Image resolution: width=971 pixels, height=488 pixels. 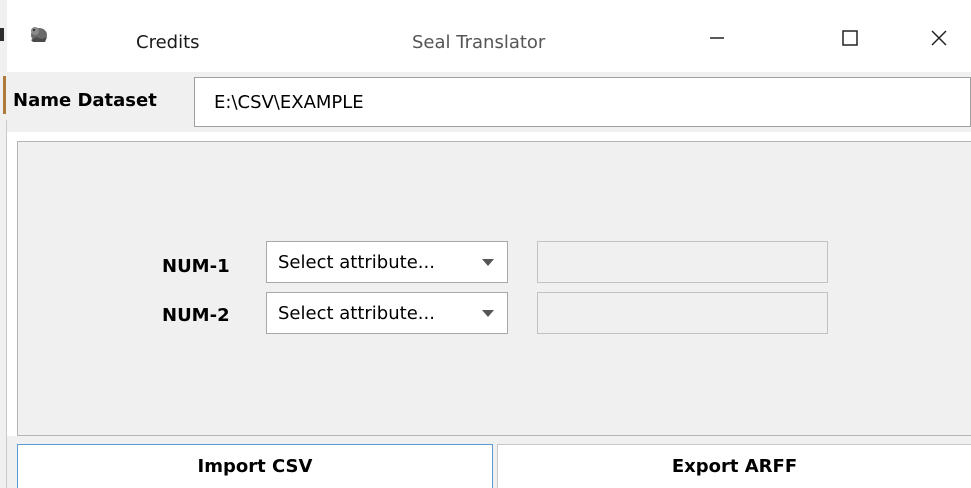 What do you see at coordinates (479, 42) in the screenshot?
I see `window-title: Seal Translator` at bounding box center [479, 42].